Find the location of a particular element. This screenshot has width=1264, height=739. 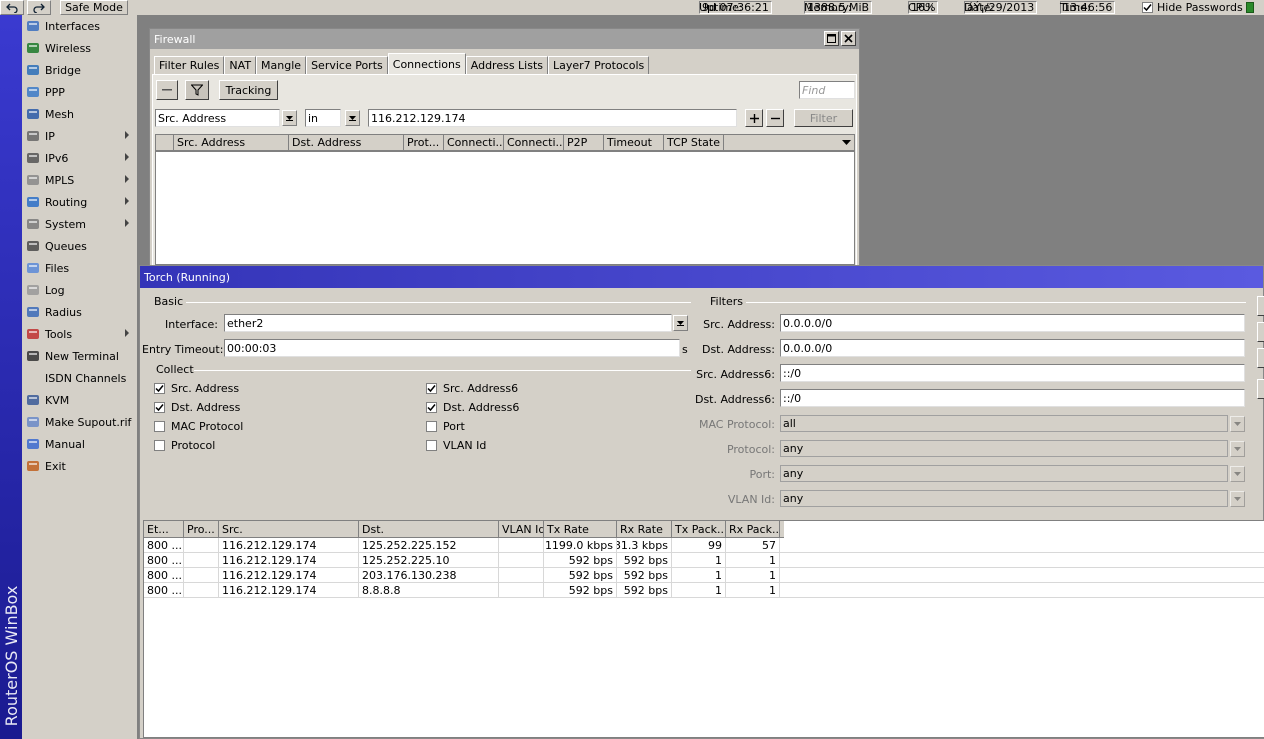

filter-operator-select: in is located at coordinates (323, 118).